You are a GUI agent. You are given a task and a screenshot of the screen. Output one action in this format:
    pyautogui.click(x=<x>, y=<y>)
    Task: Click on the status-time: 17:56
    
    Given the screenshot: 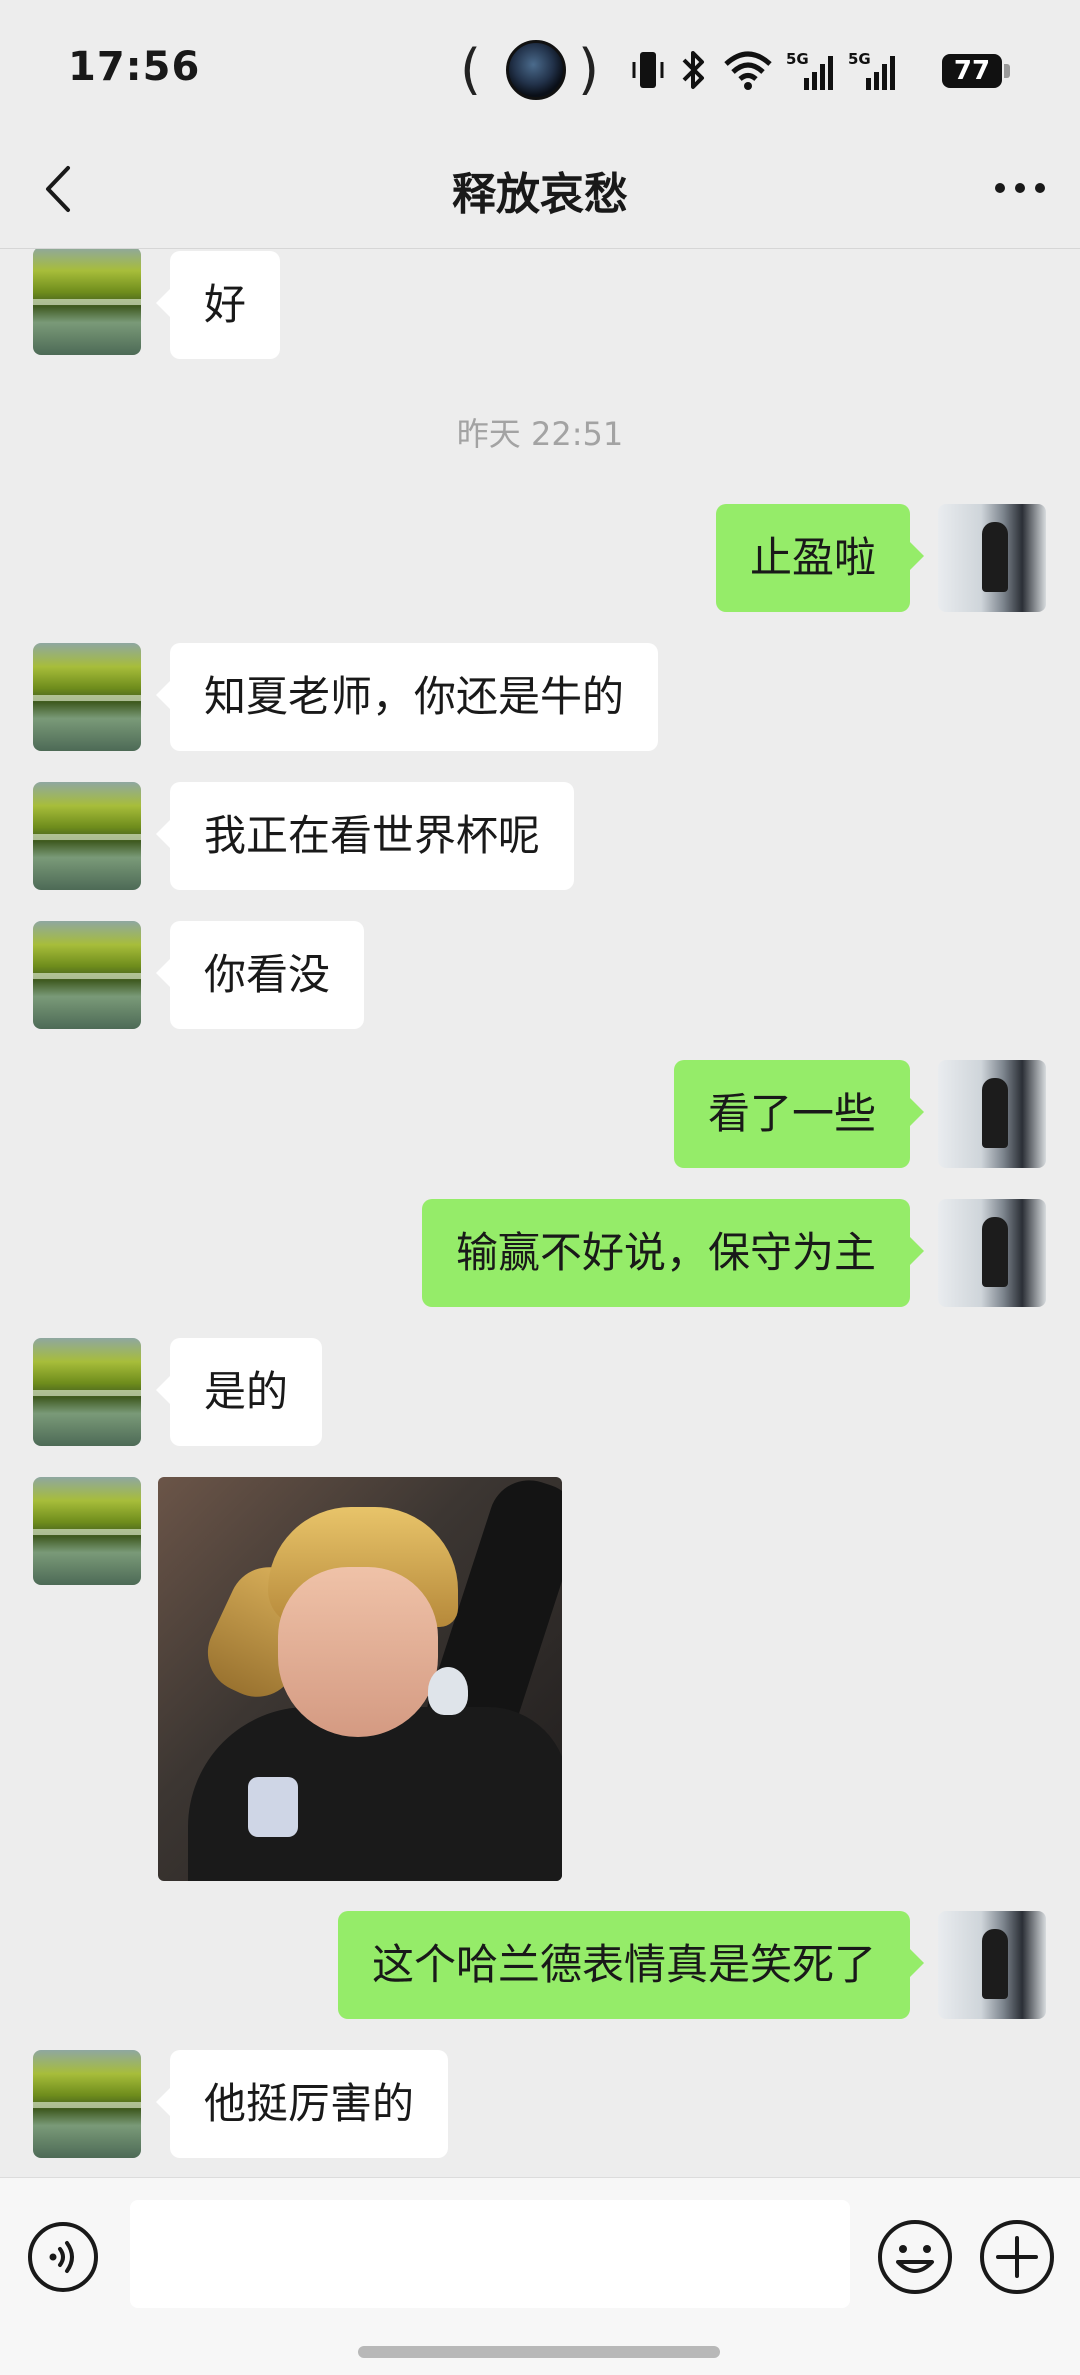 What is the action you would take?
    pyautogui.click(x=134, y=67)
    